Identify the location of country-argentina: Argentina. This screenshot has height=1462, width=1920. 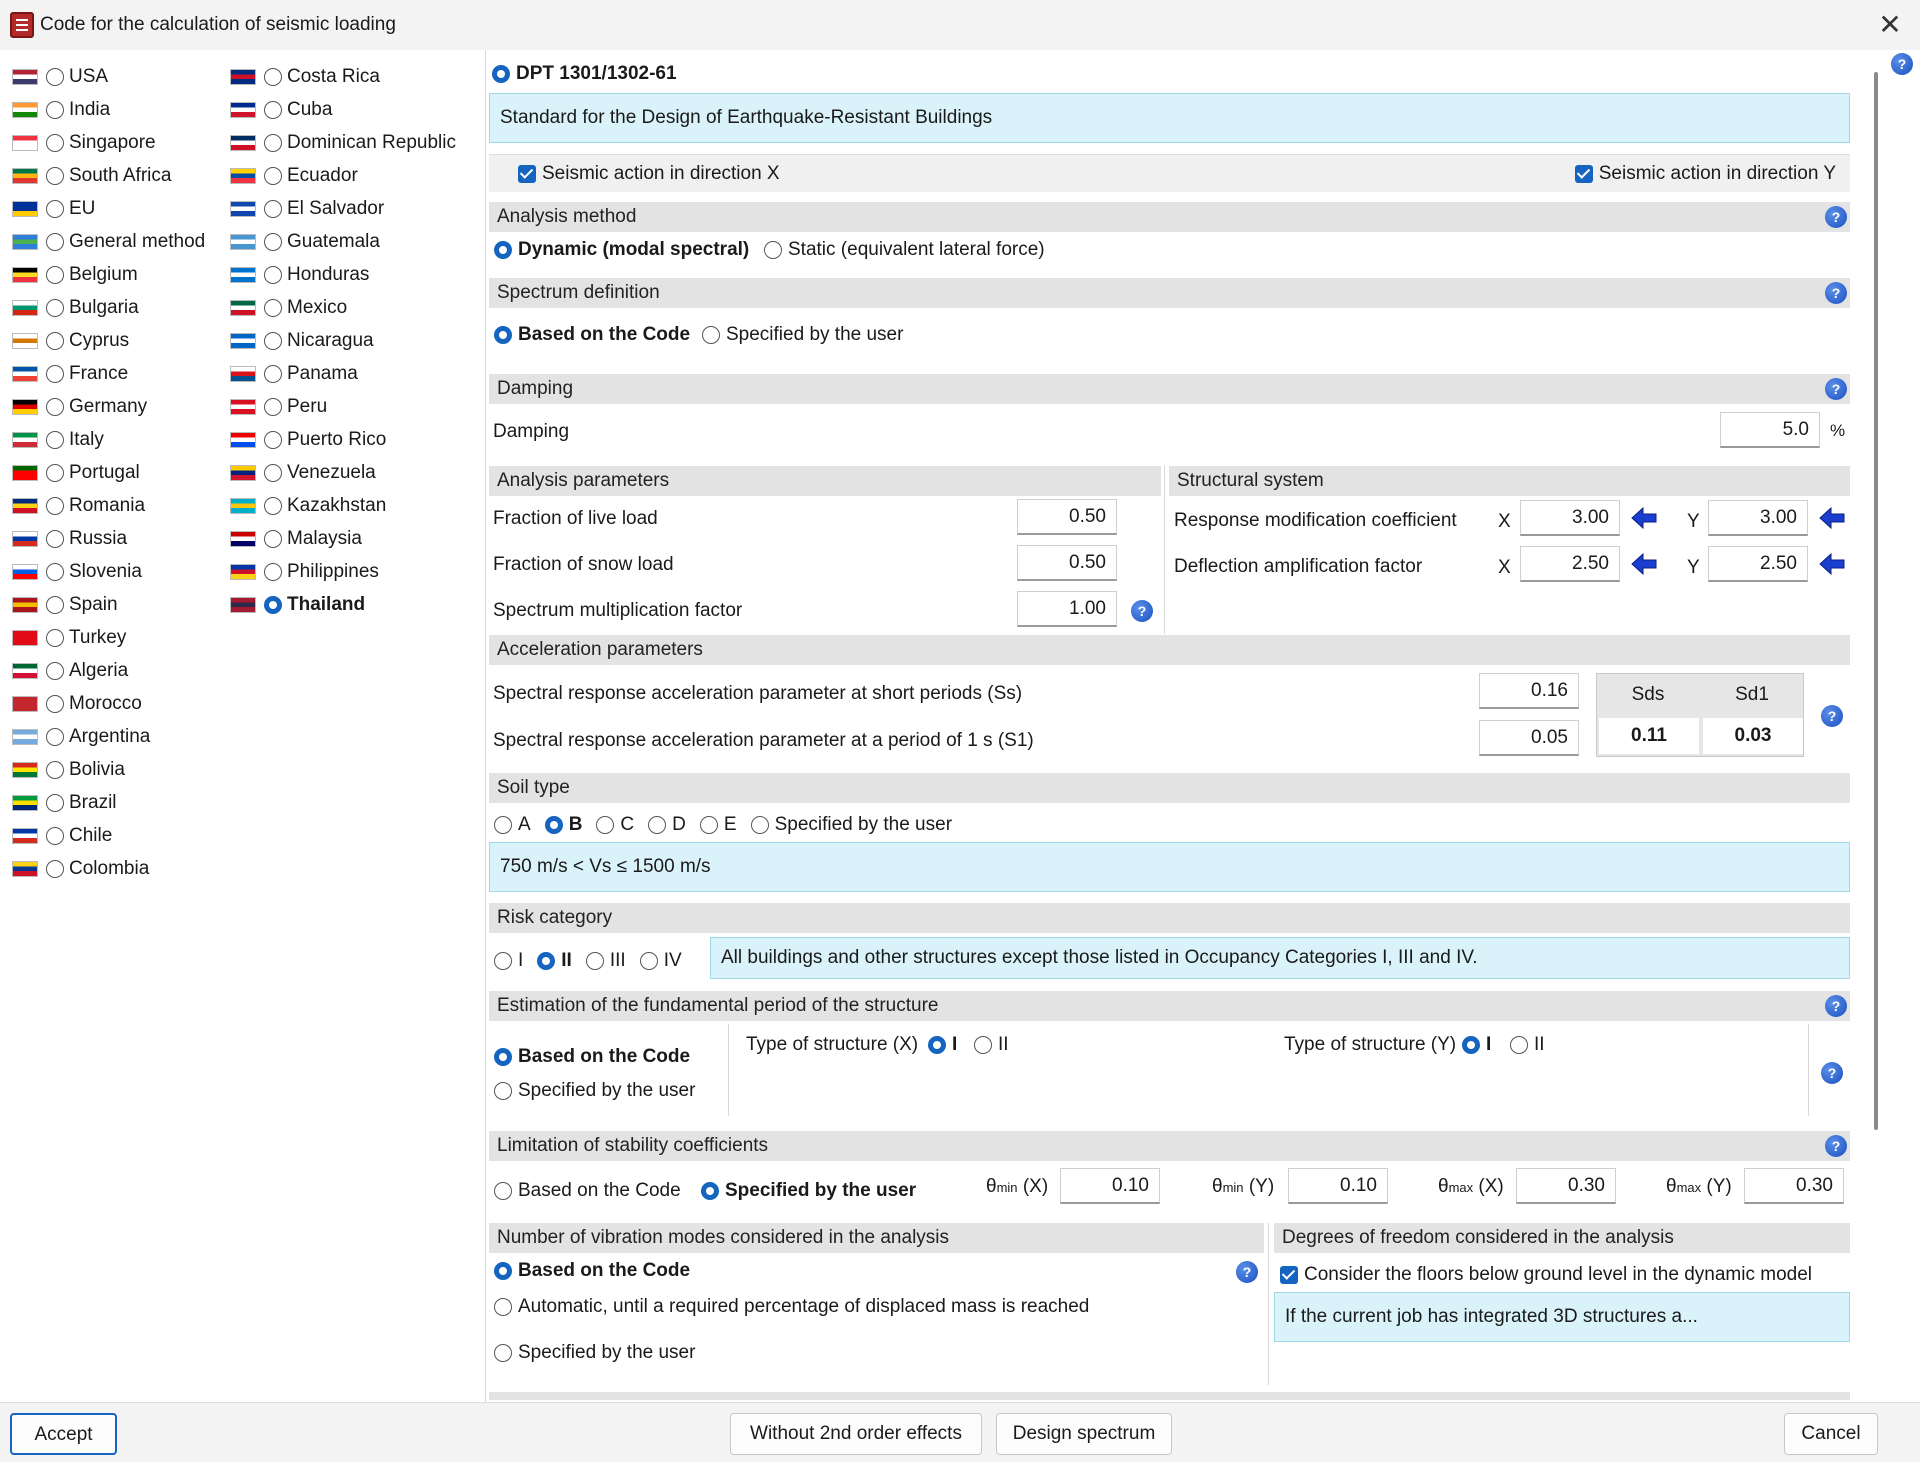
(122, 736).